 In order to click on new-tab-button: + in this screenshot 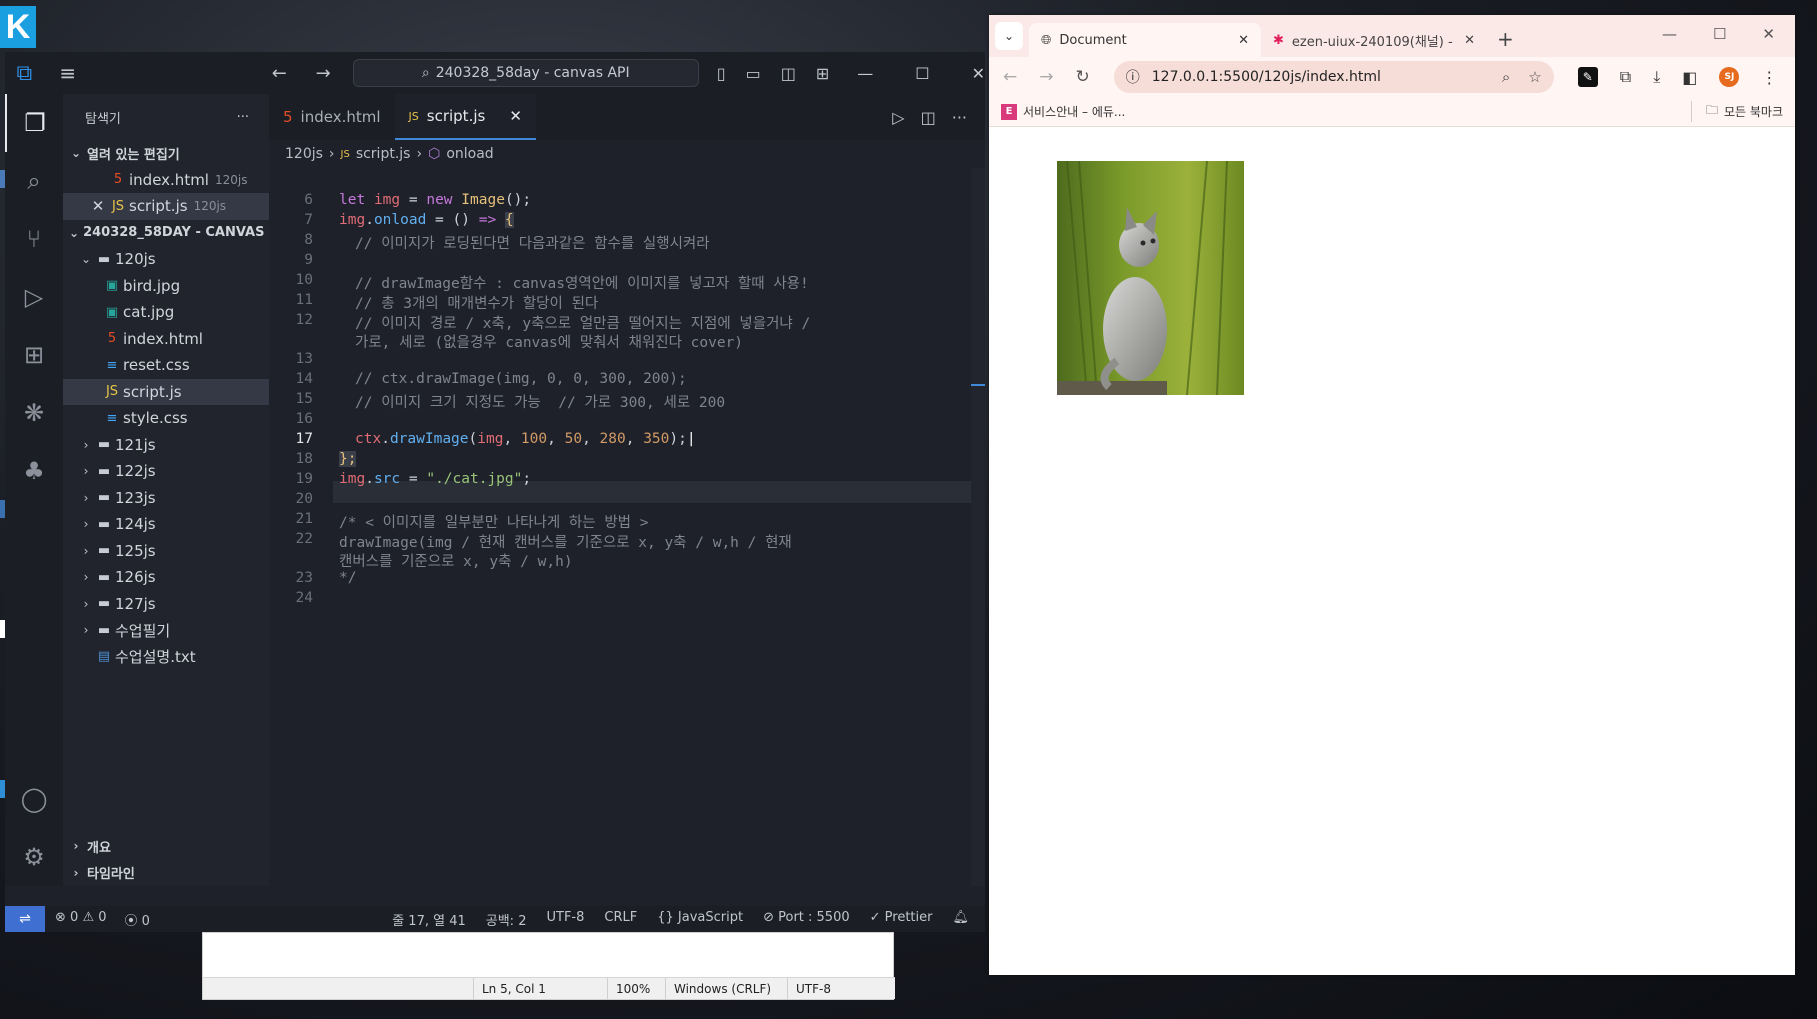, I will do `click(1505, 42)`.